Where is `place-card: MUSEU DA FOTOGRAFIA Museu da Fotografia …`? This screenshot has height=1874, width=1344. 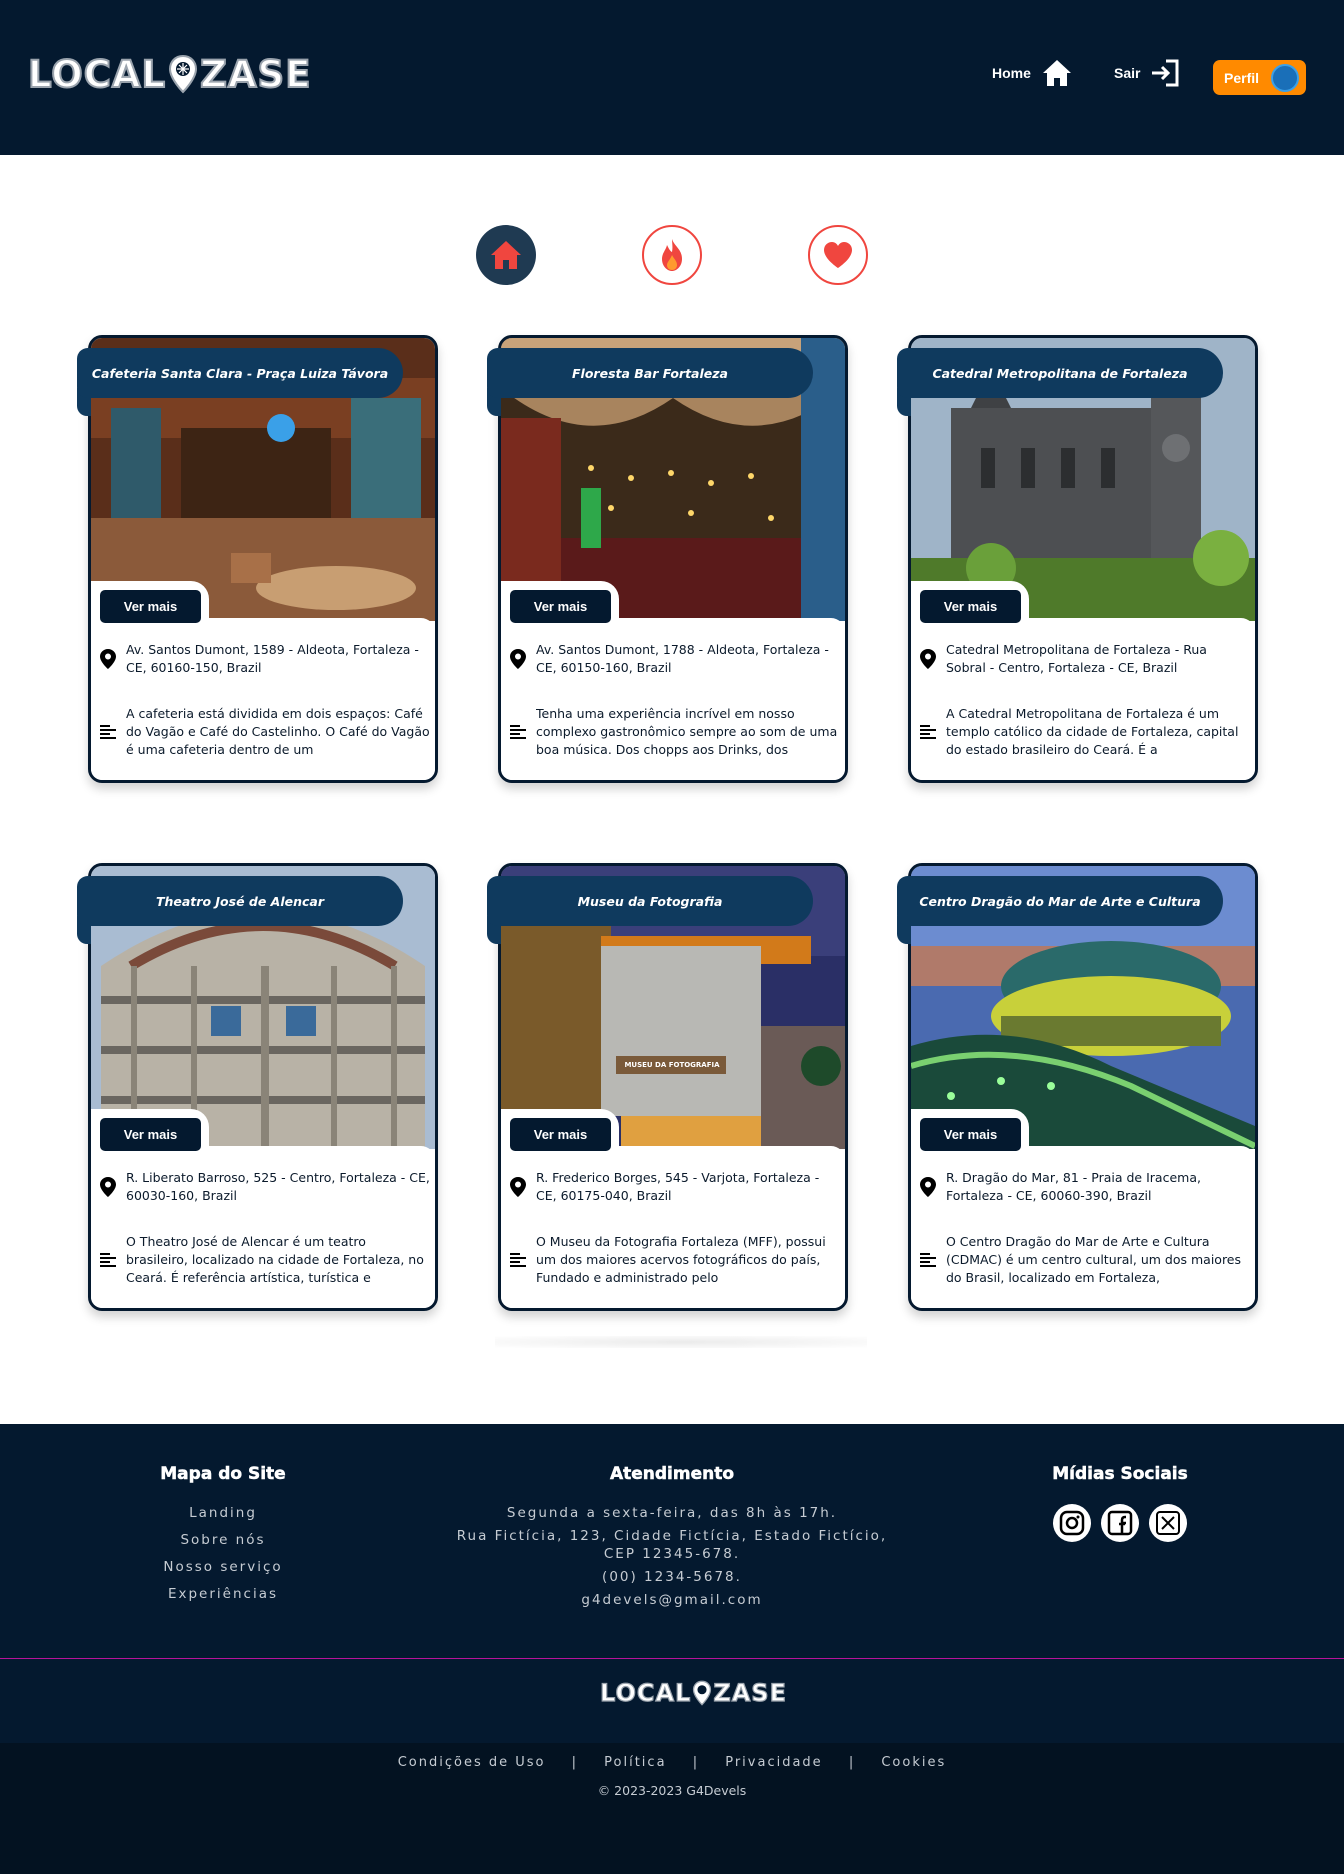 place-card: MUSEU DA FOTOGRAFIA Museu da Fotografia … is located at coordinates (667, 1087).